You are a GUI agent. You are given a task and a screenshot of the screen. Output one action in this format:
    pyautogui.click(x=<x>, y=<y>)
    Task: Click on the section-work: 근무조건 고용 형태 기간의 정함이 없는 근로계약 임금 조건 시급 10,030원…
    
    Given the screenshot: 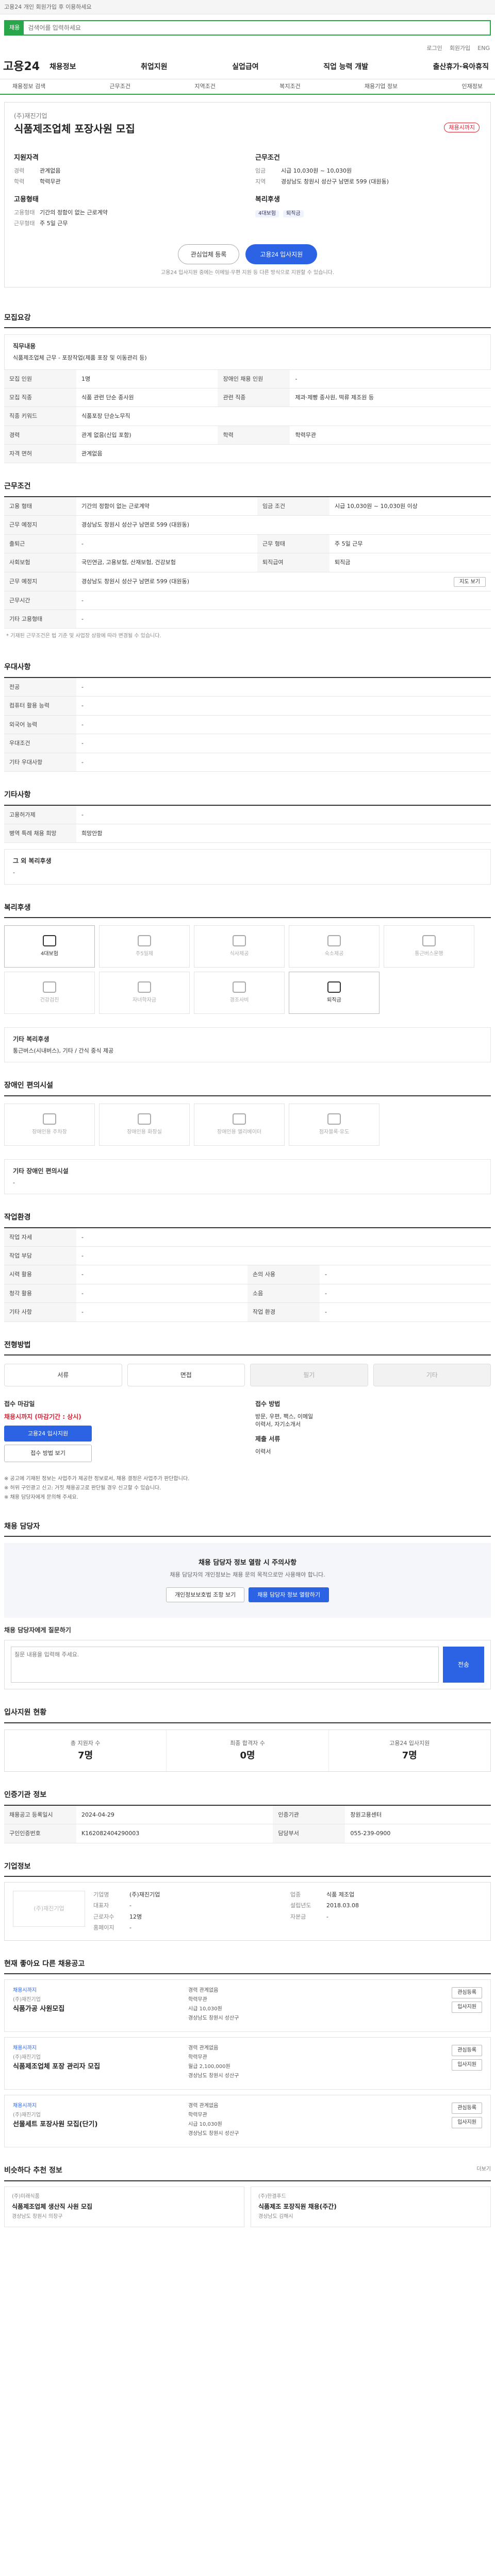 What is the action you would take?
    pyautogui.click(x=247, y=553)
    